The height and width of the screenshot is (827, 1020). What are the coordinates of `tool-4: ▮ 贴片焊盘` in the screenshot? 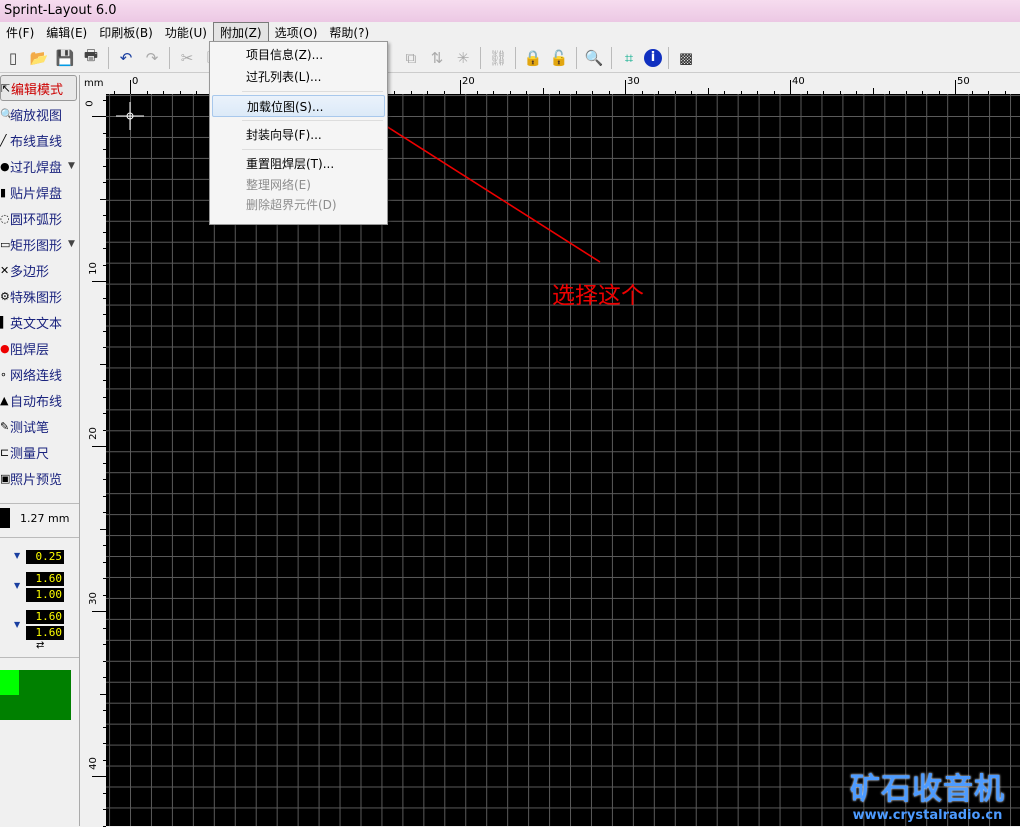 It's located at (39, 192).